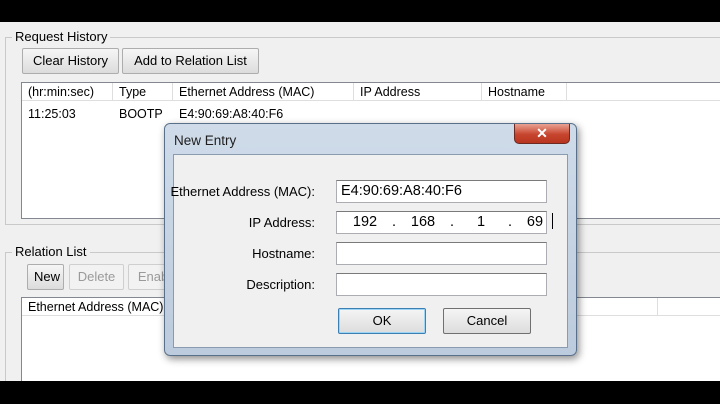  Describe the element at coordinates (524, 114) in the screenshot. I see `cell-hostname` at that location.